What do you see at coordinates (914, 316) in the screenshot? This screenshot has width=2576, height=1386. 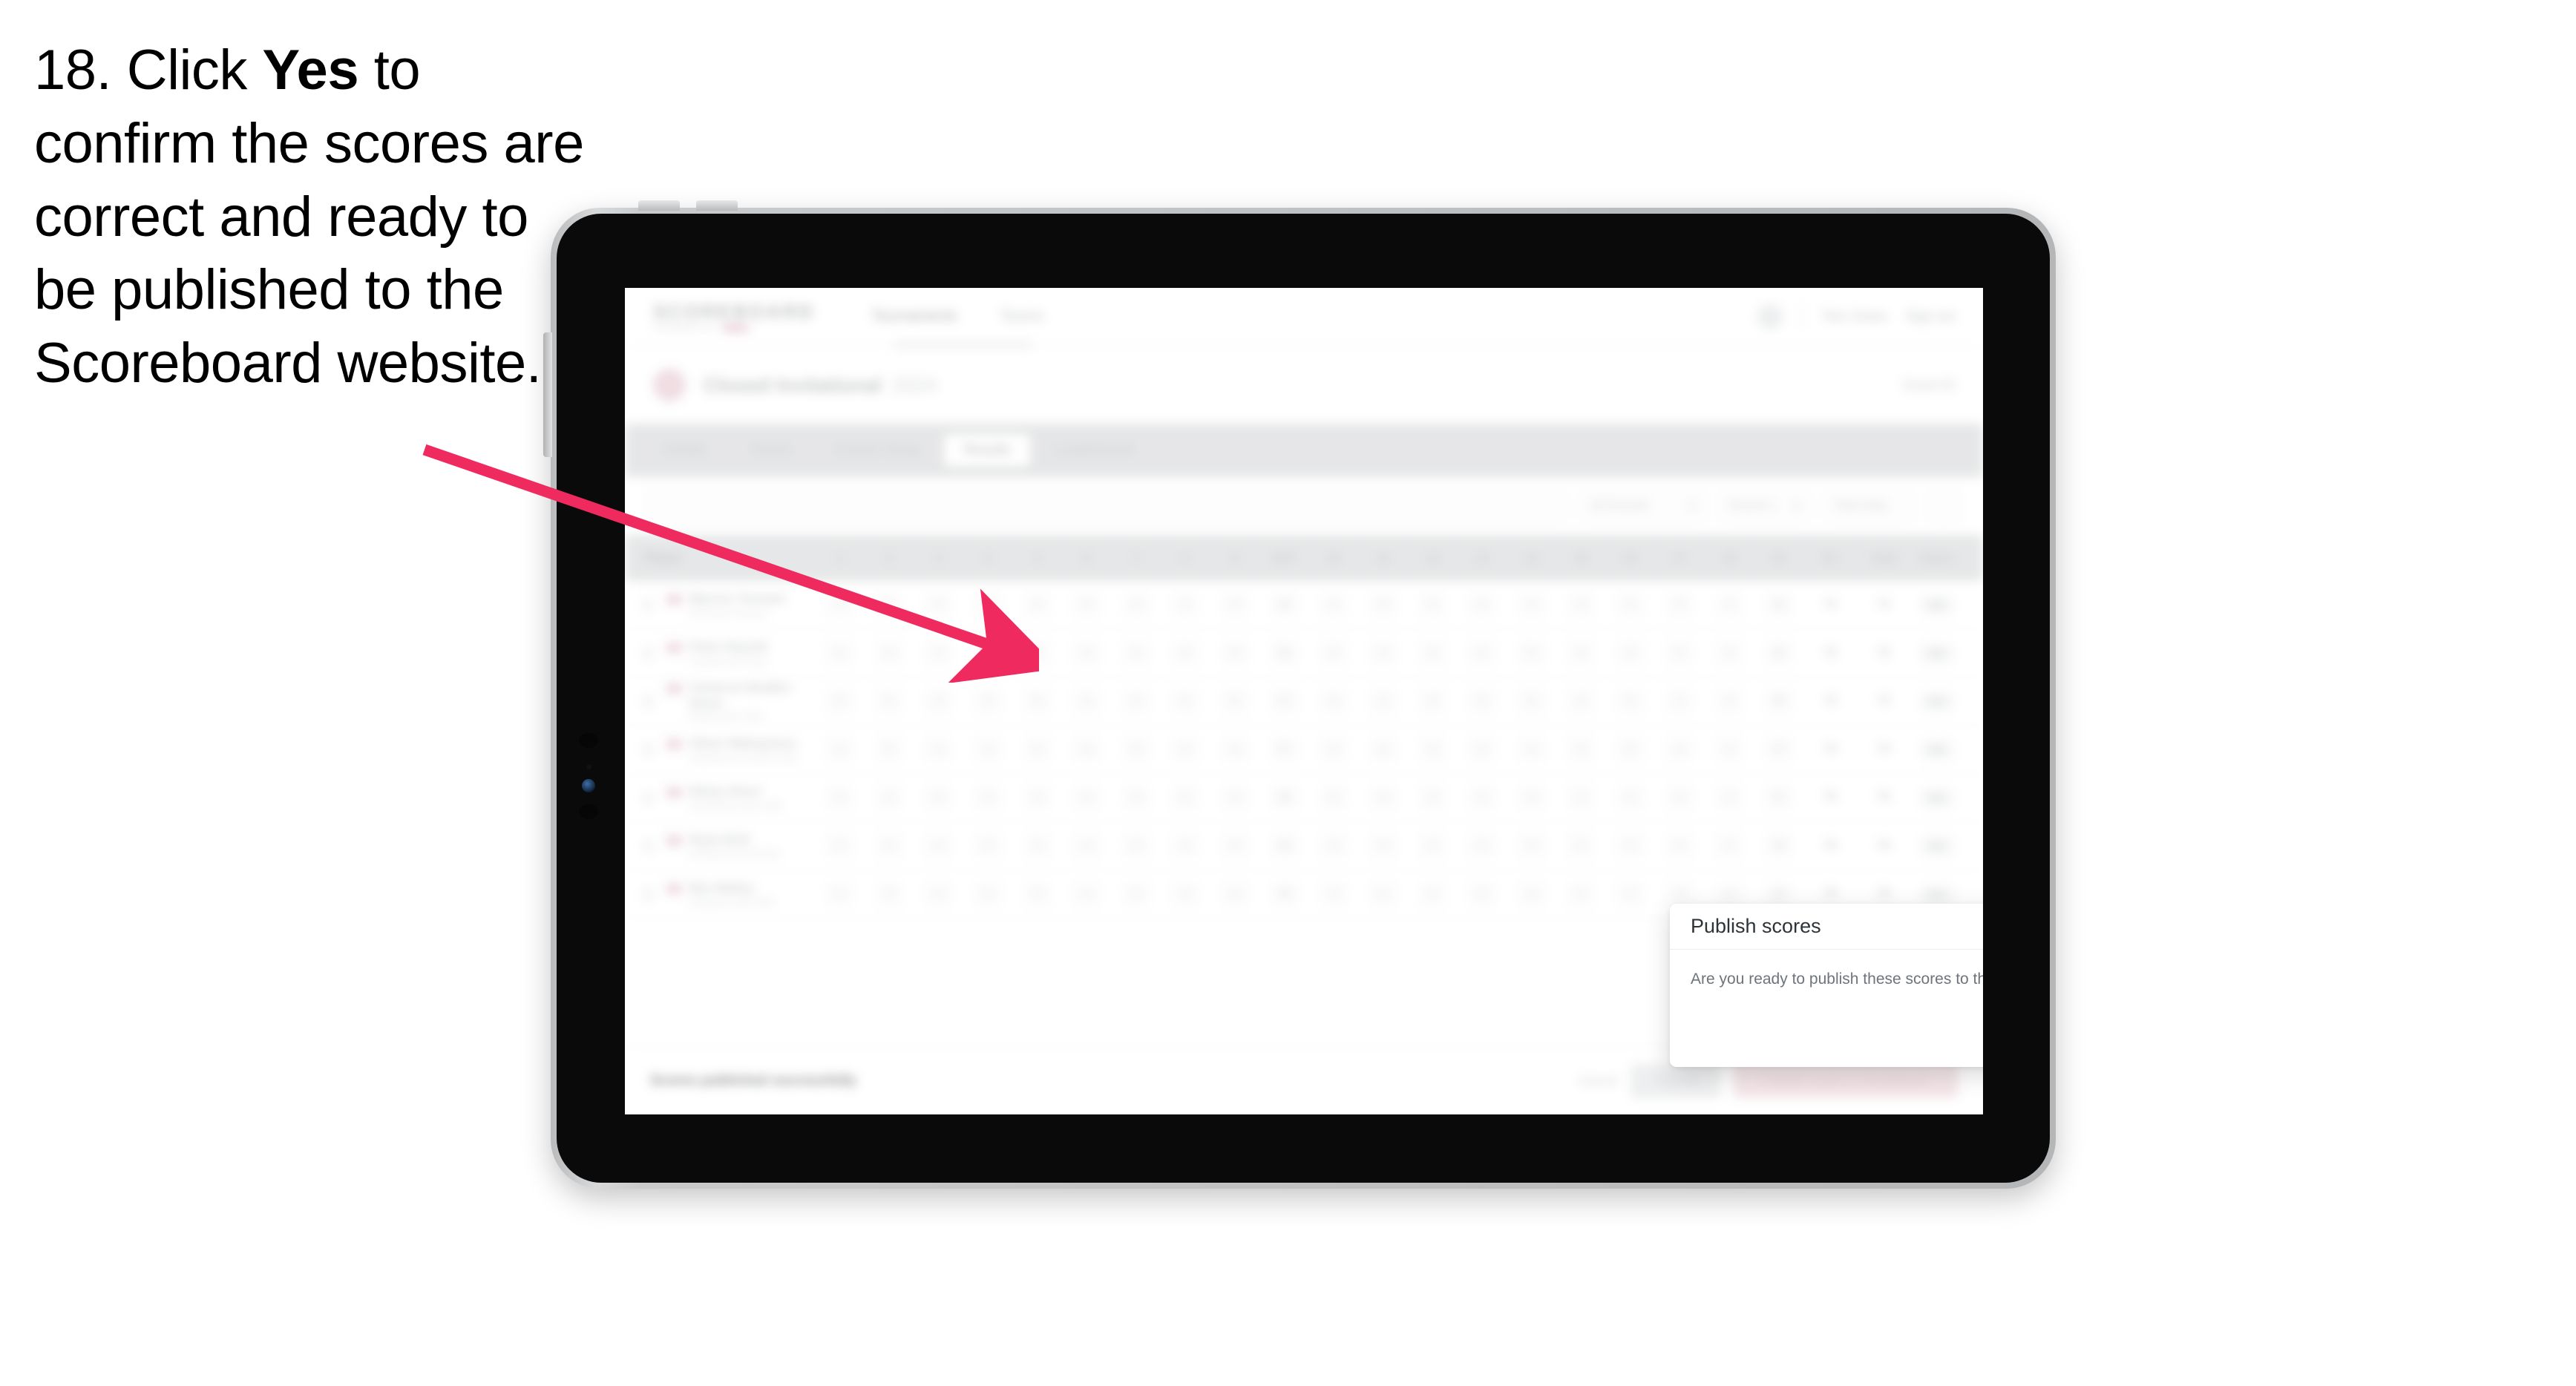 I see `nav-item-tournaments: Tournaments` at bounding box center [914, 316].